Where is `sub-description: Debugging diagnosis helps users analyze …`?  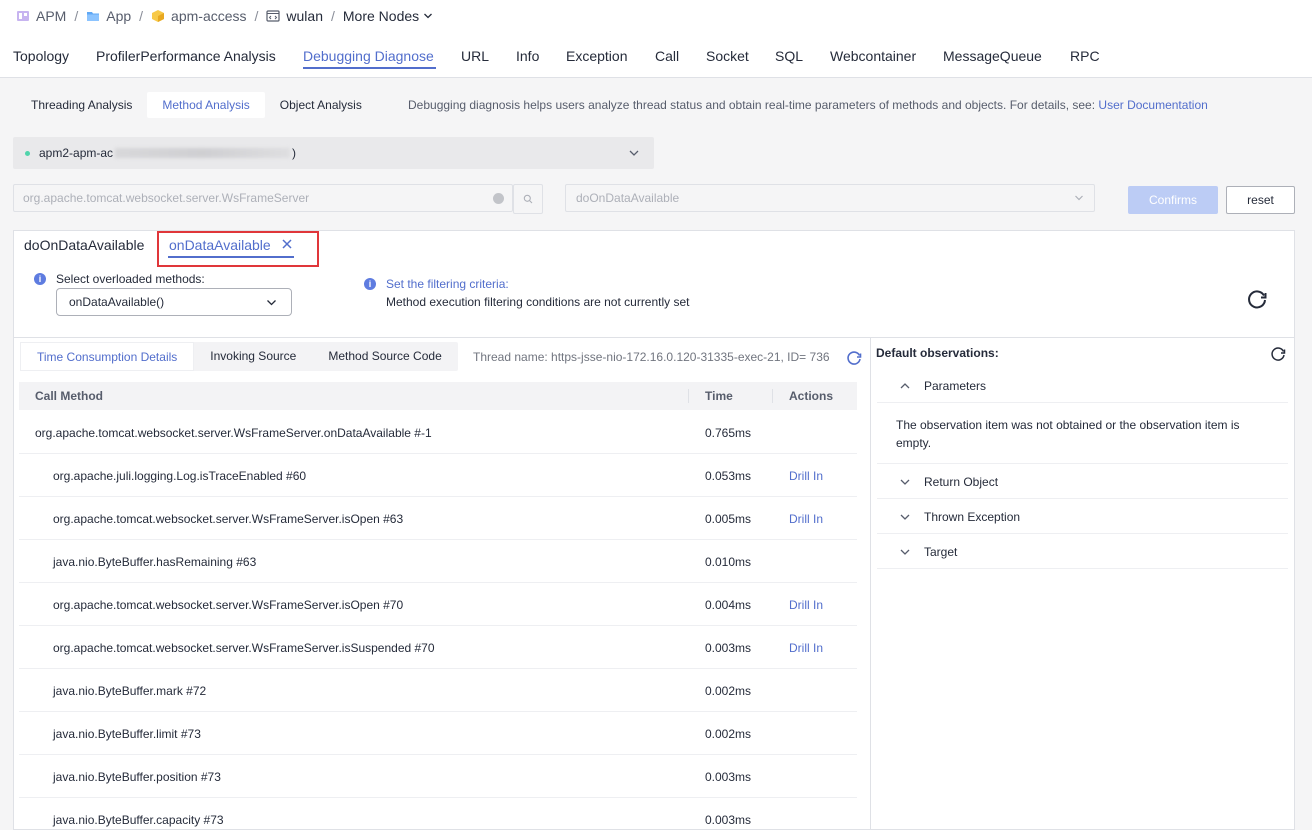
sub-description: Debugging diagnosis helps users analyze … is located at coordinates (808, 105).